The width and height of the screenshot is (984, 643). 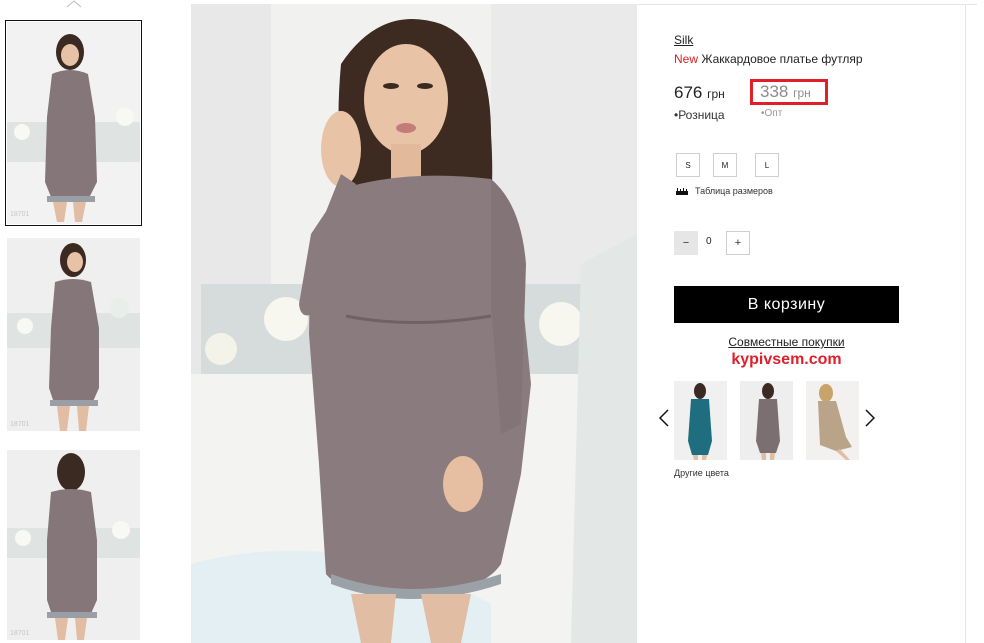 What do you see at coordinates (73, 545) in the screenshot?
I see `thumbnail-3: 18701` at bounding box center [73, 545].